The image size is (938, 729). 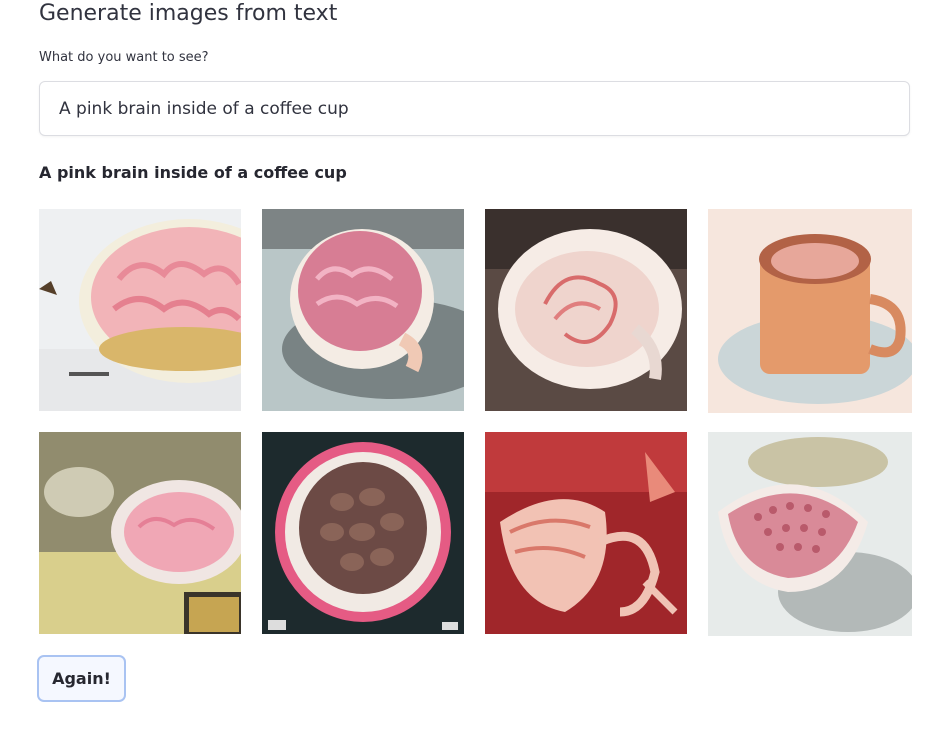 What do you see at coordinates (469, 108) in the screenshot?
I see `prompt-input` at bounding box center [469, 108].